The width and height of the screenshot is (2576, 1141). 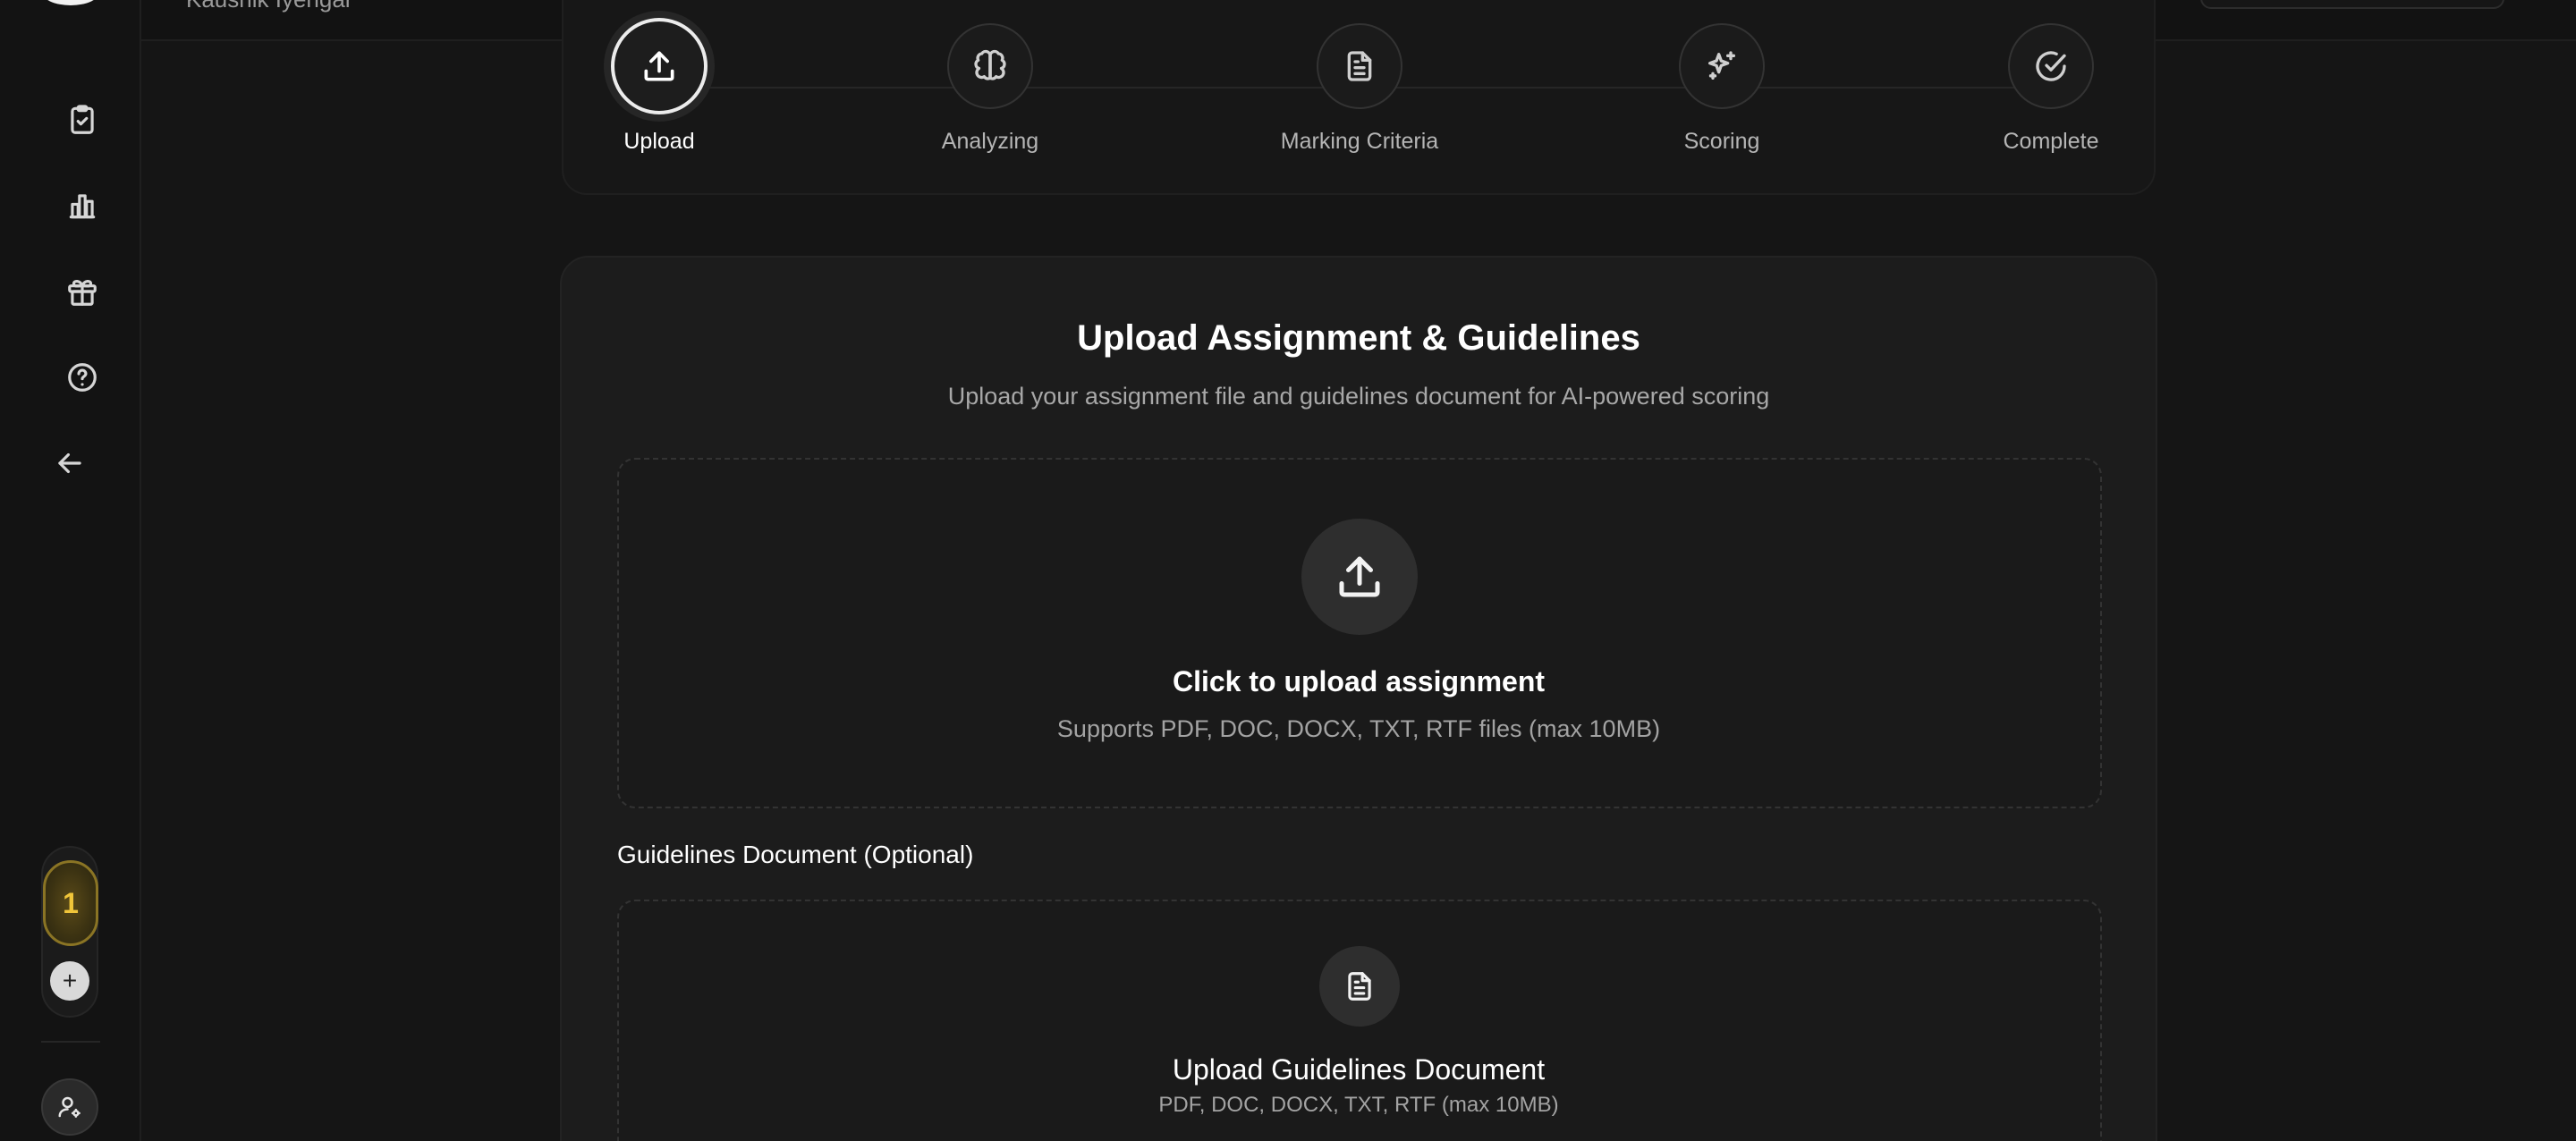 I want to click on sidebar-divider, so click(x=70, y=1042).